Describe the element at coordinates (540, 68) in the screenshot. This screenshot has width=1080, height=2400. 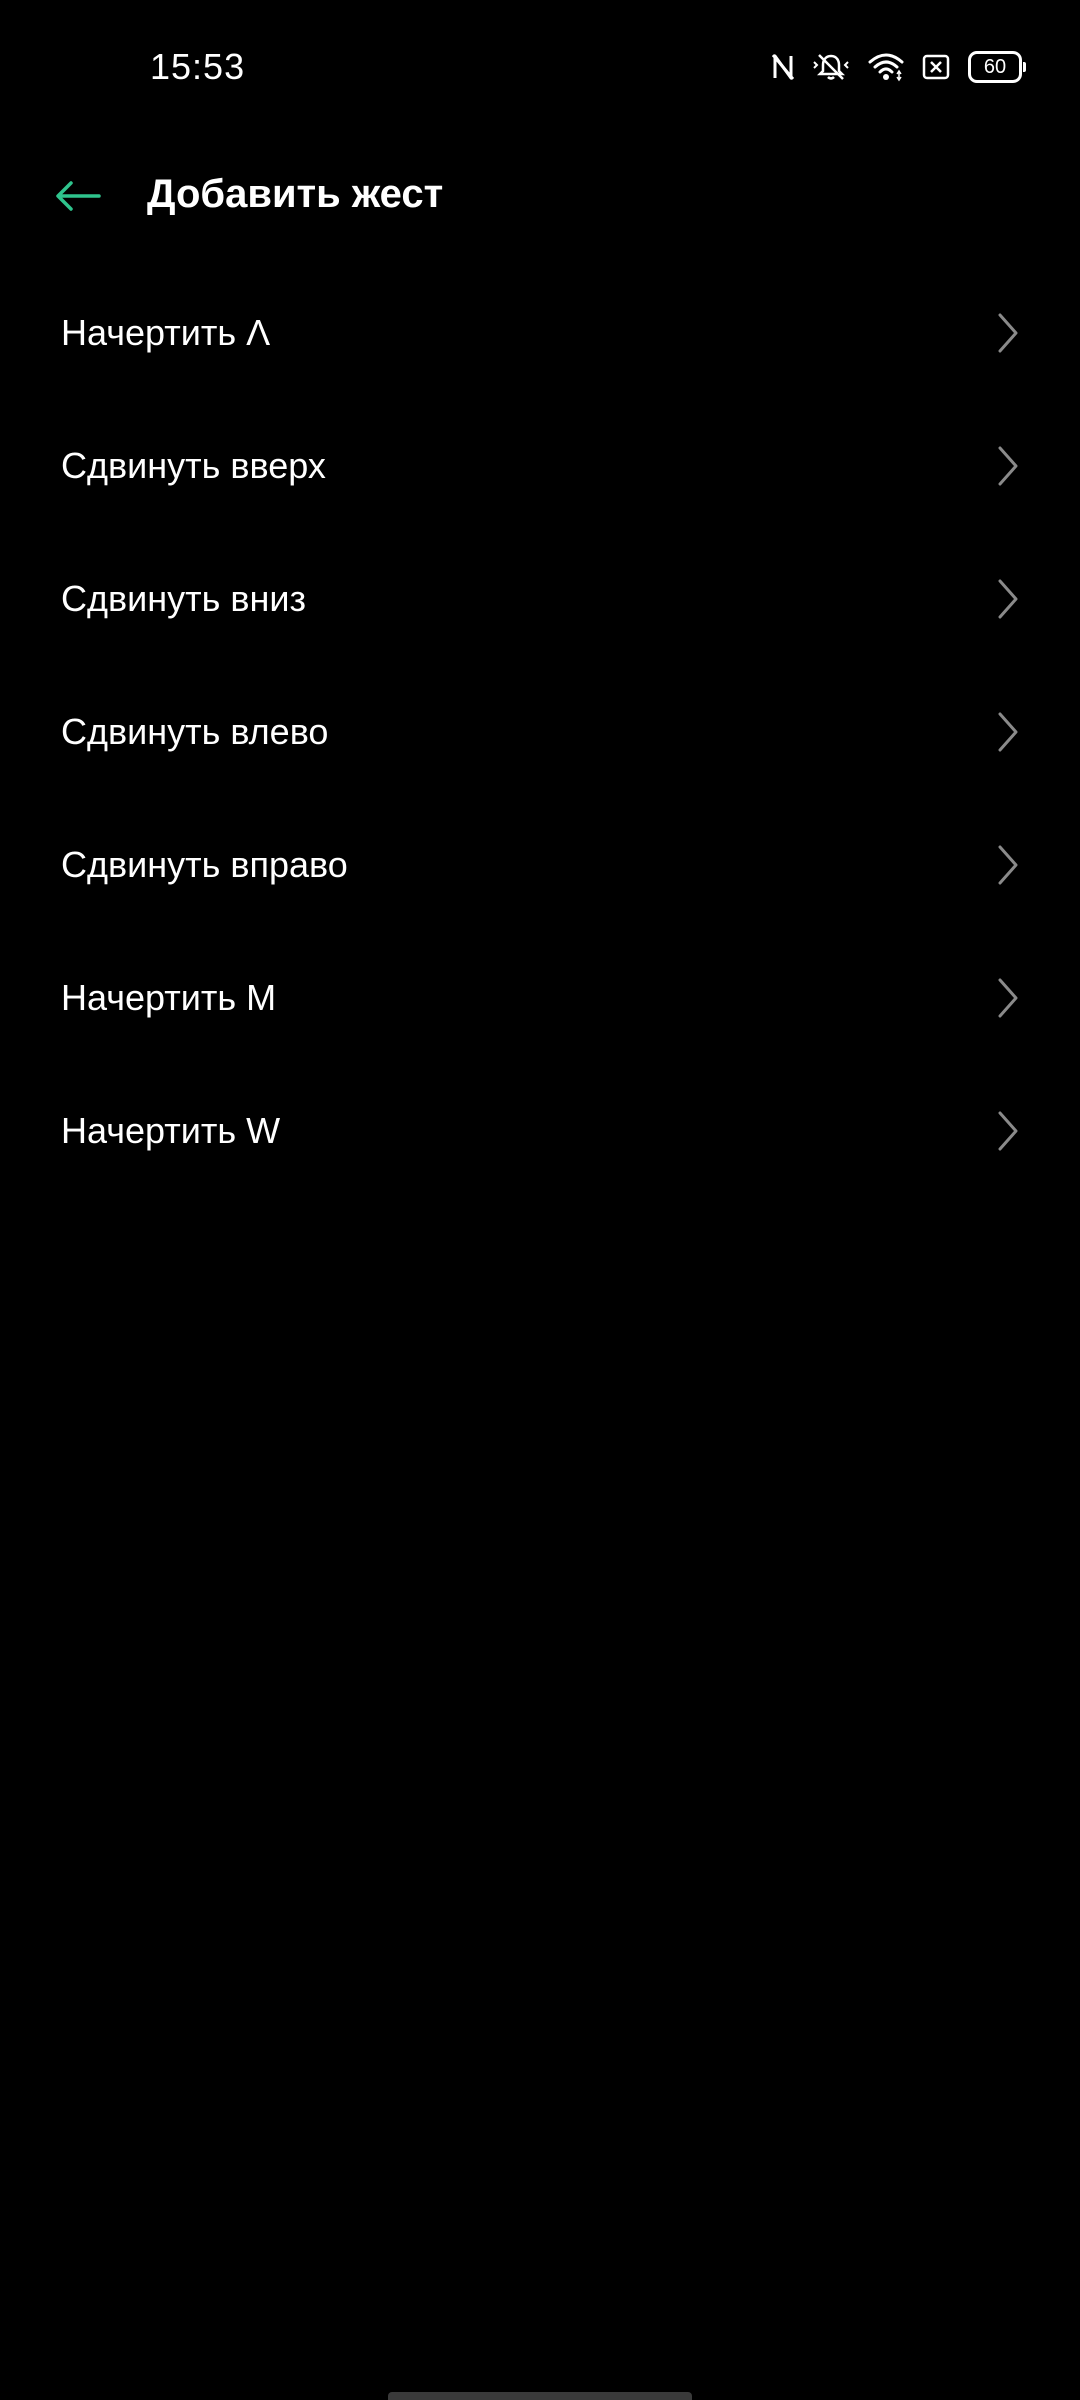
I see `status-bar: 15:53 60` at that location.